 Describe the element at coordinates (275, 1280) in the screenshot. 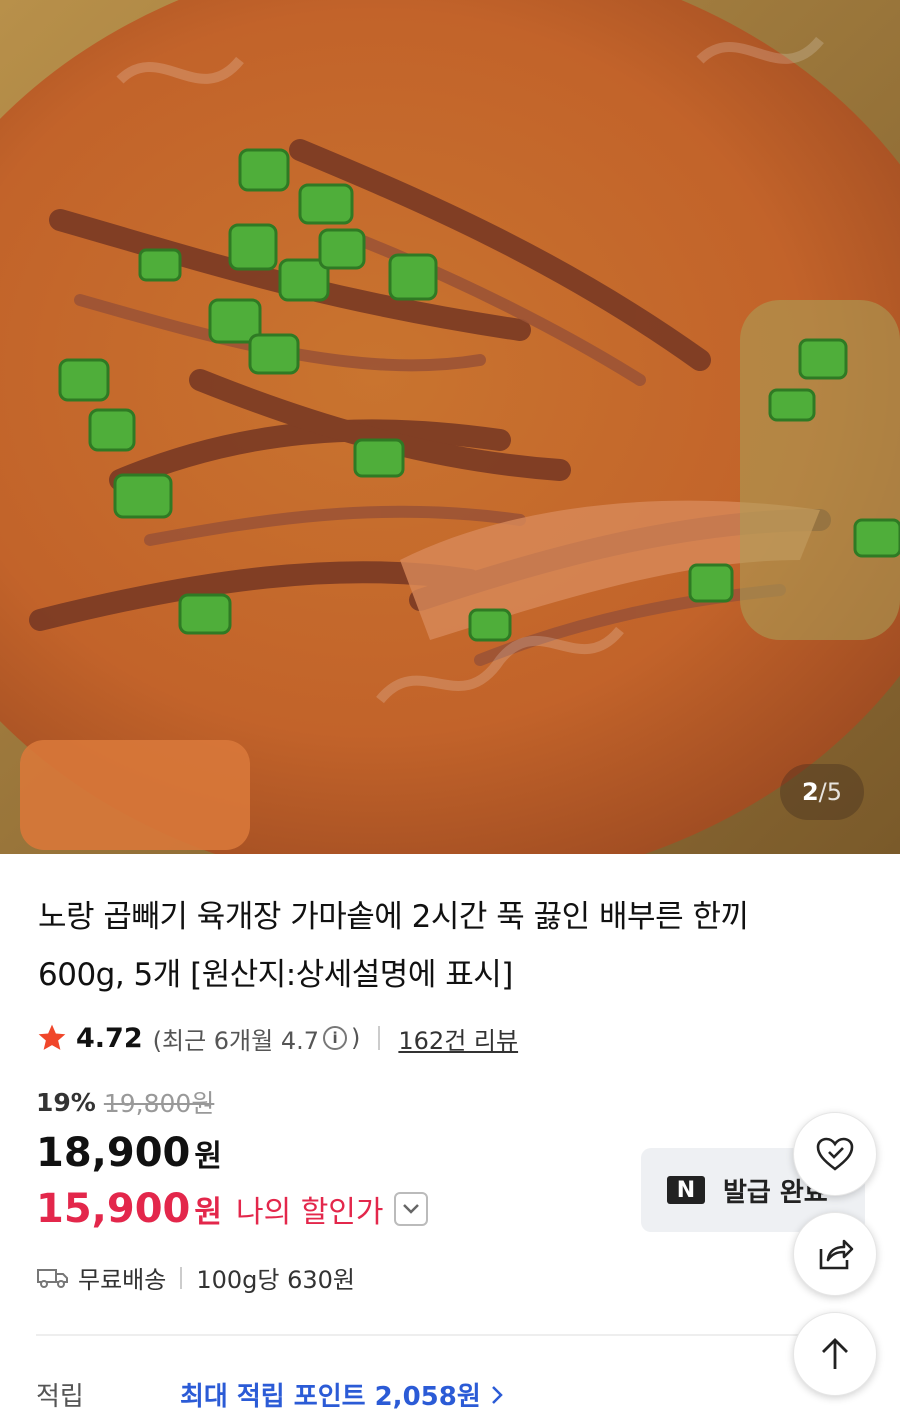

I see `unit-price: 100g당 630원` at that location.